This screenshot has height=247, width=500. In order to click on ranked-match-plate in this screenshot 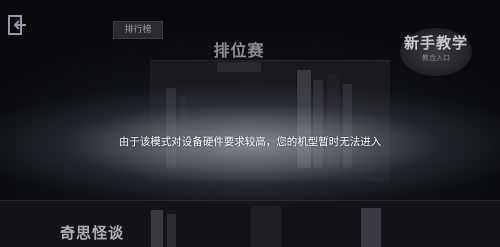, I will do `click(239, 67)`.